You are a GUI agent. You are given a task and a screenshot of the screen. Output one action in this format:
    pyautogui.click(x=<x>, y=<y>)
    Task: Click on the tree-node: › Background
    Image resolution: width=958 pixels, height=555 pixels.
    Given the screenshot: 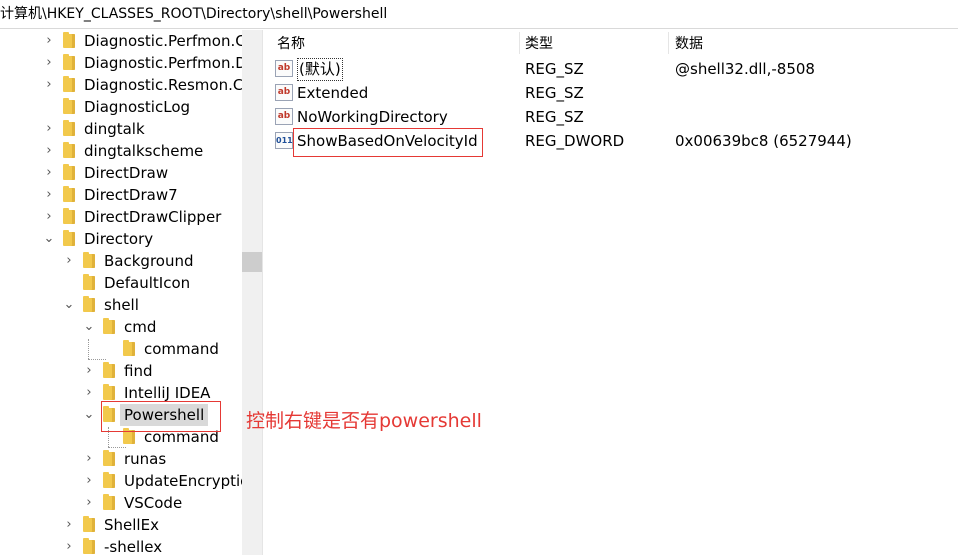 What is the action you would take?
    pyautogui.click(x=122, y=261)
    